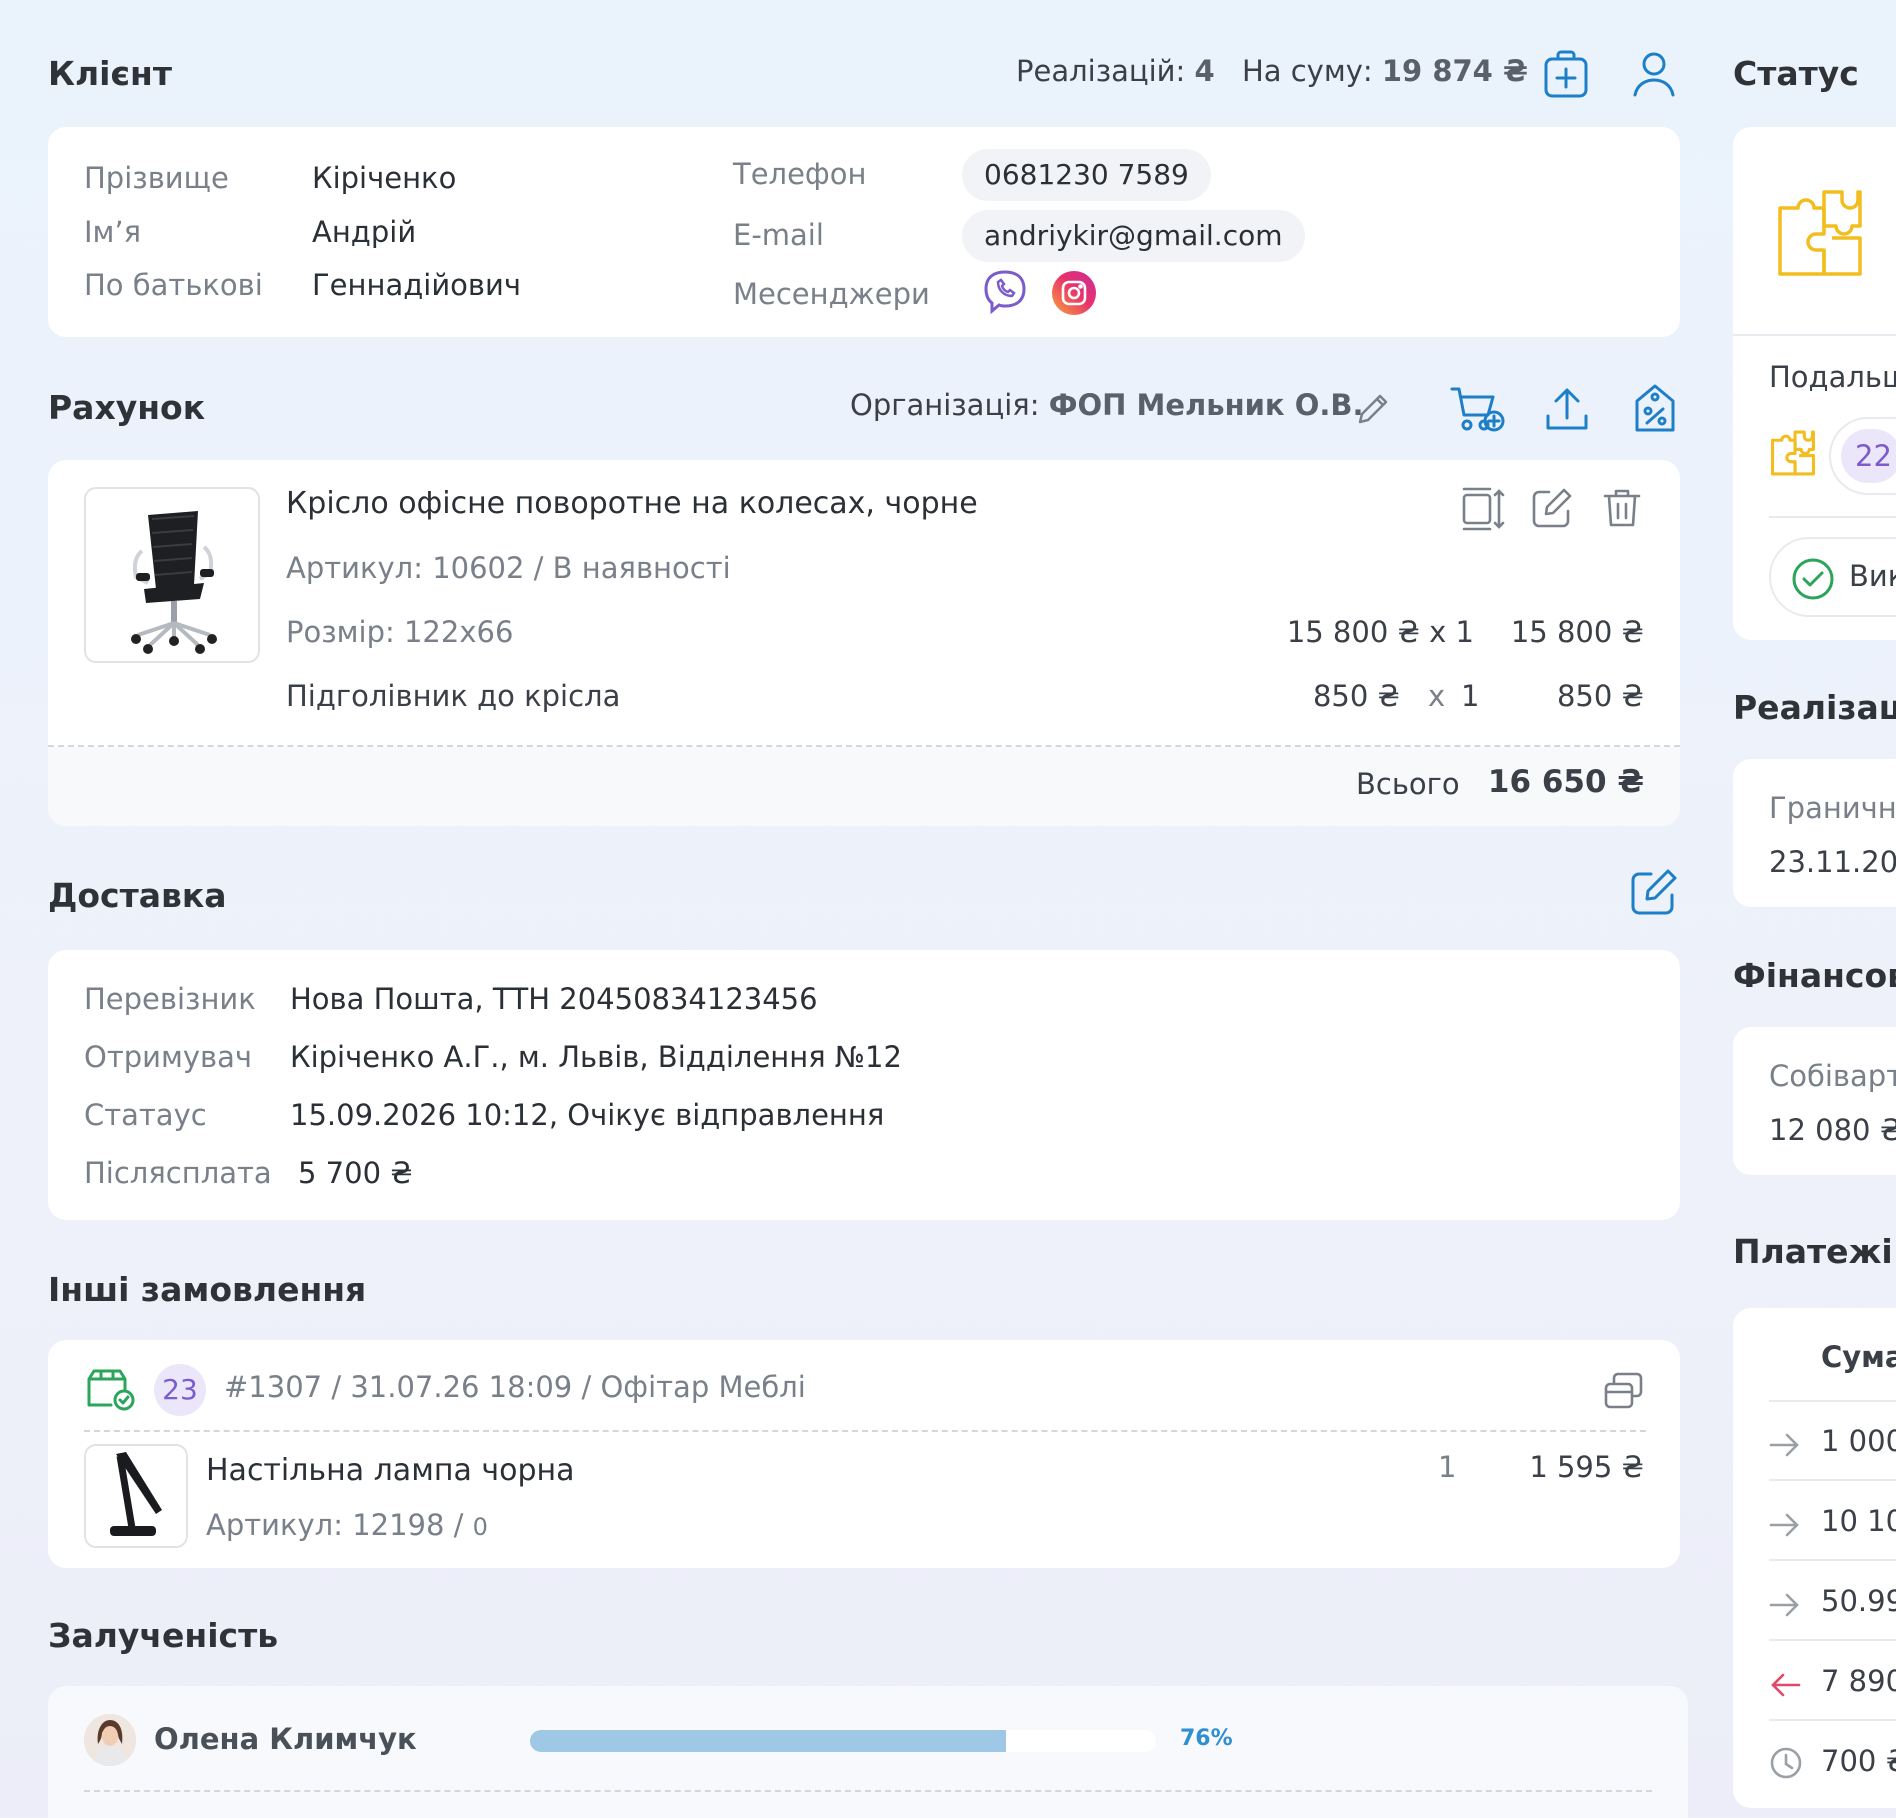 The image size is (1896, 1818). What do you see at coordinates (325, 1525) in the screenshot?
I see `order-item-sku-label: Артикул: 12198` at bounding box center [325, 1525].